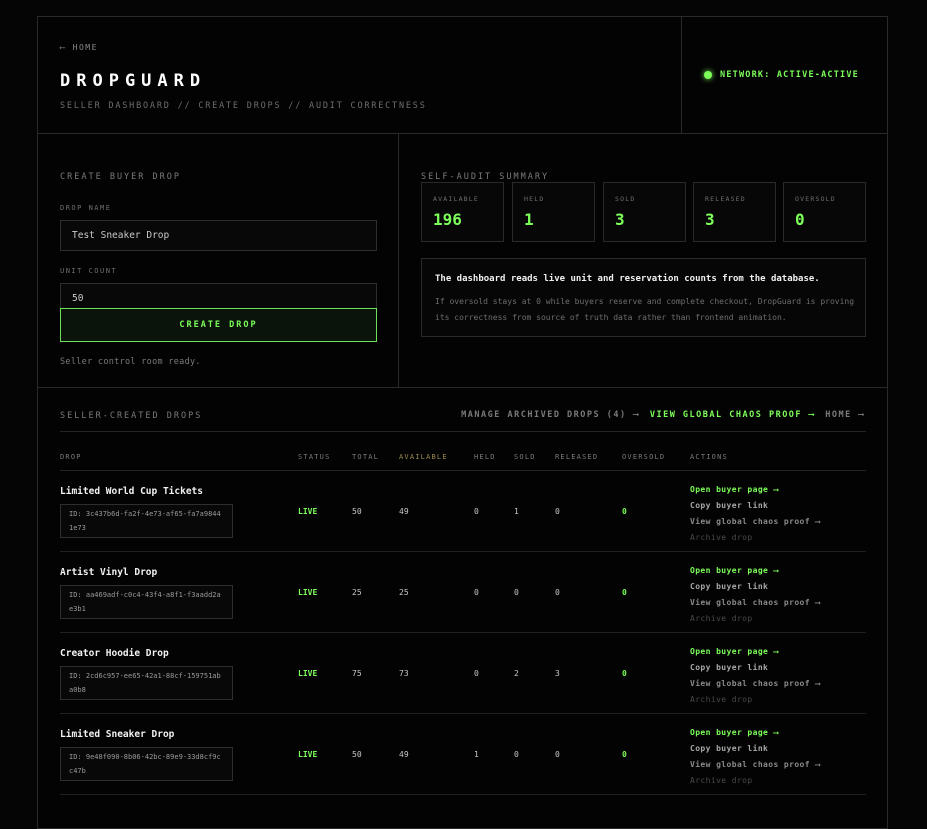 Image resolution: width=927 pixels, height=829 pixels. What do you see at coordinates (577, 457) in the screenshot?
I see `column-header-released: RELEASED` at bounding box center [577, 457].